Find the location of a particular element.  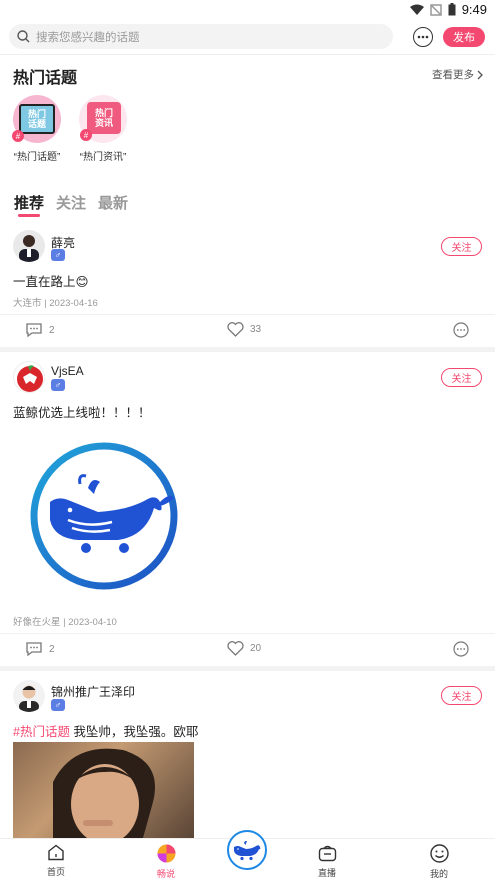

nav-live: 直播 is located at coordinates (327, 861).